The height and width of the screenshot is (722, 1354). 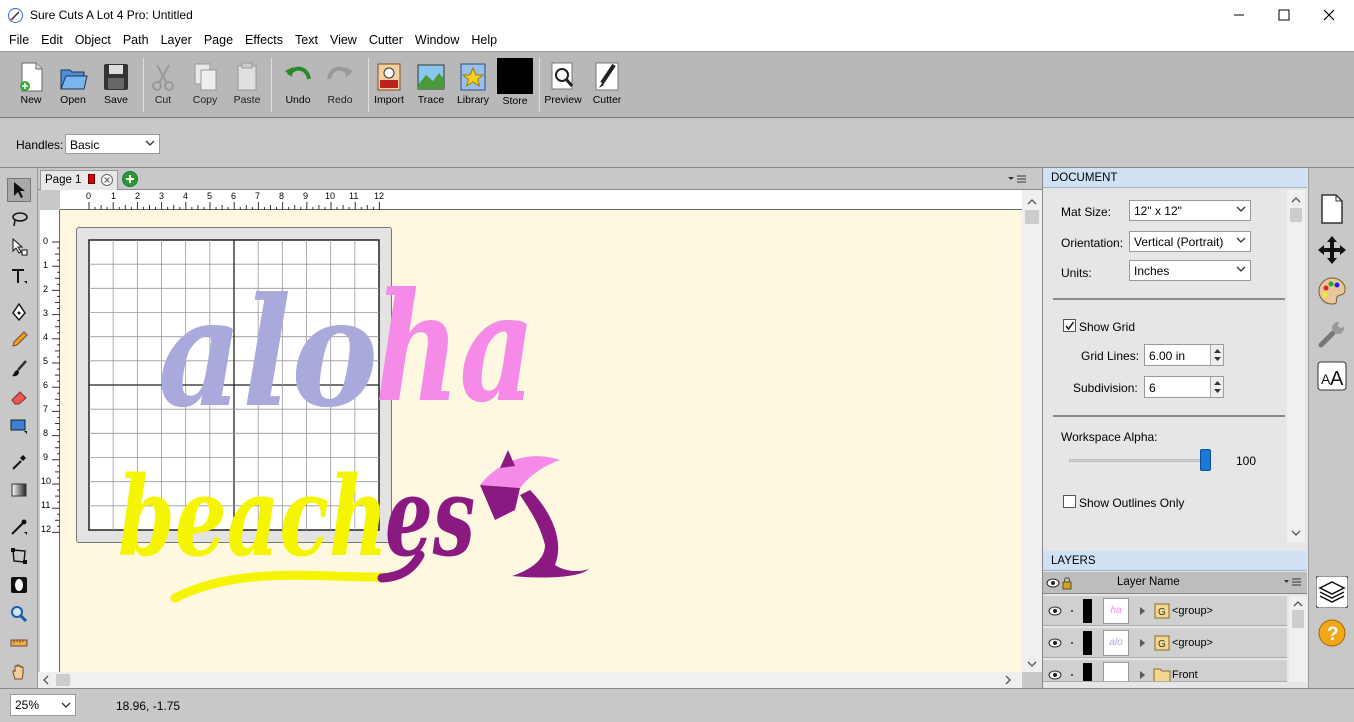 What do you see at coordinates (1184, 387) in the screenshot?
I see `subdivision-input: 6` at bounding box center [1184, 387].